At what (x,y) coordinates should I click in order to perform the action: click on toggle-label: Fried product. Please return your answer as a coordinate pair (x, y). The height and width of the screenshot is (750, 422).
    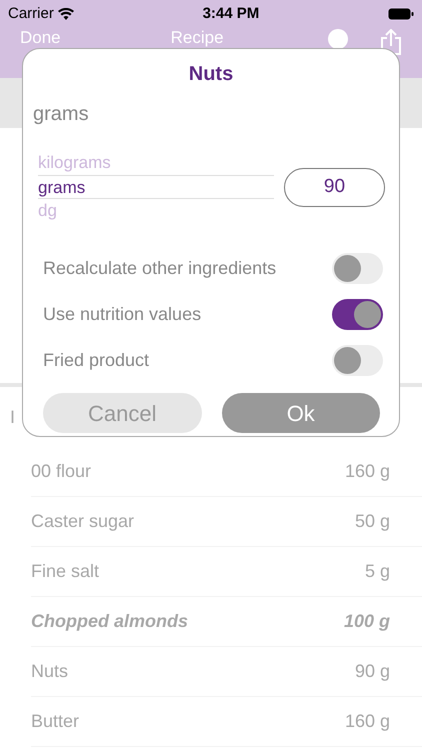
    Looking at the image, I should click on (96, 360).